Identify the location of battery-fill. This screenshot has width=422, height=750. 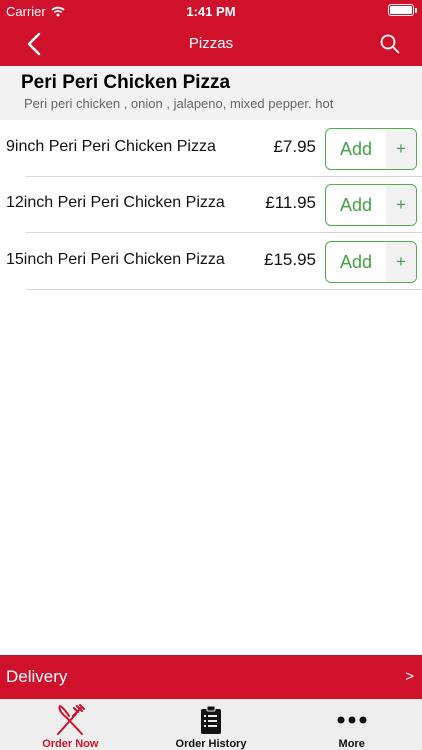
(401, 10).